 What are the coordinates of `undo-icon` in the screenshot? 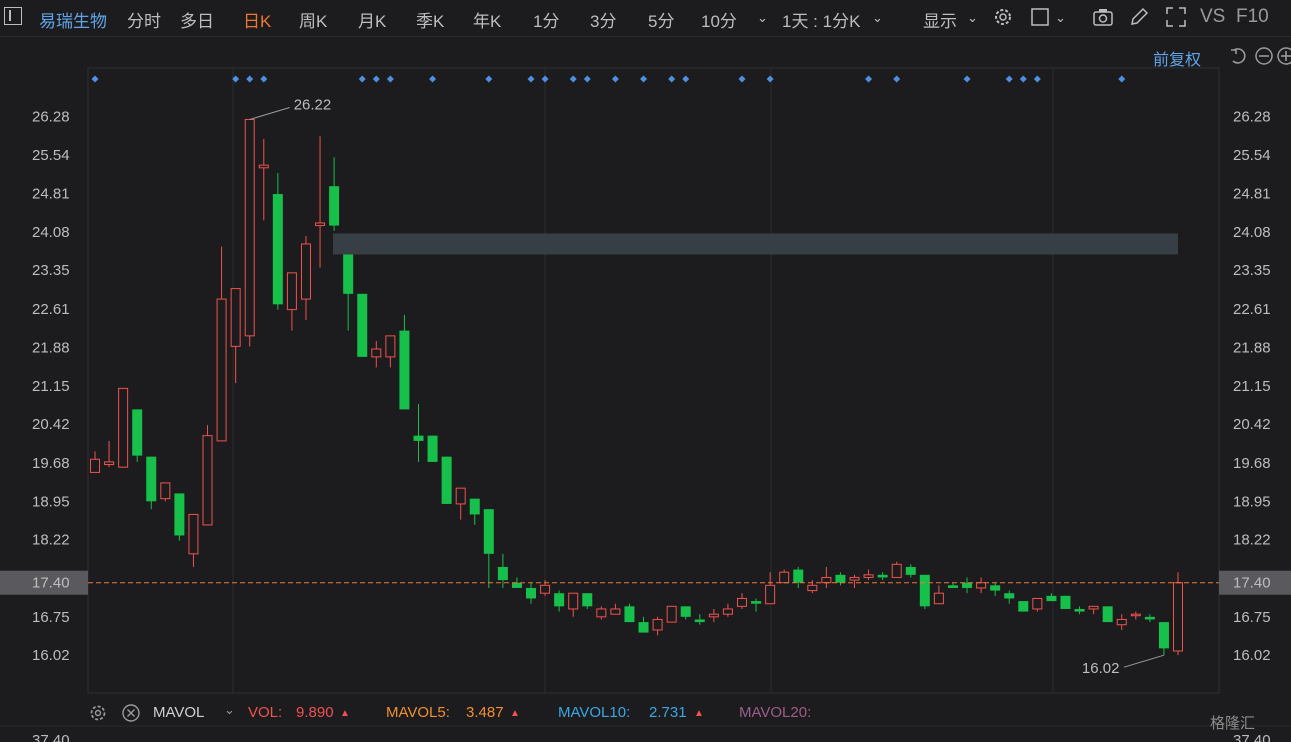 It's located at (1238, 58).